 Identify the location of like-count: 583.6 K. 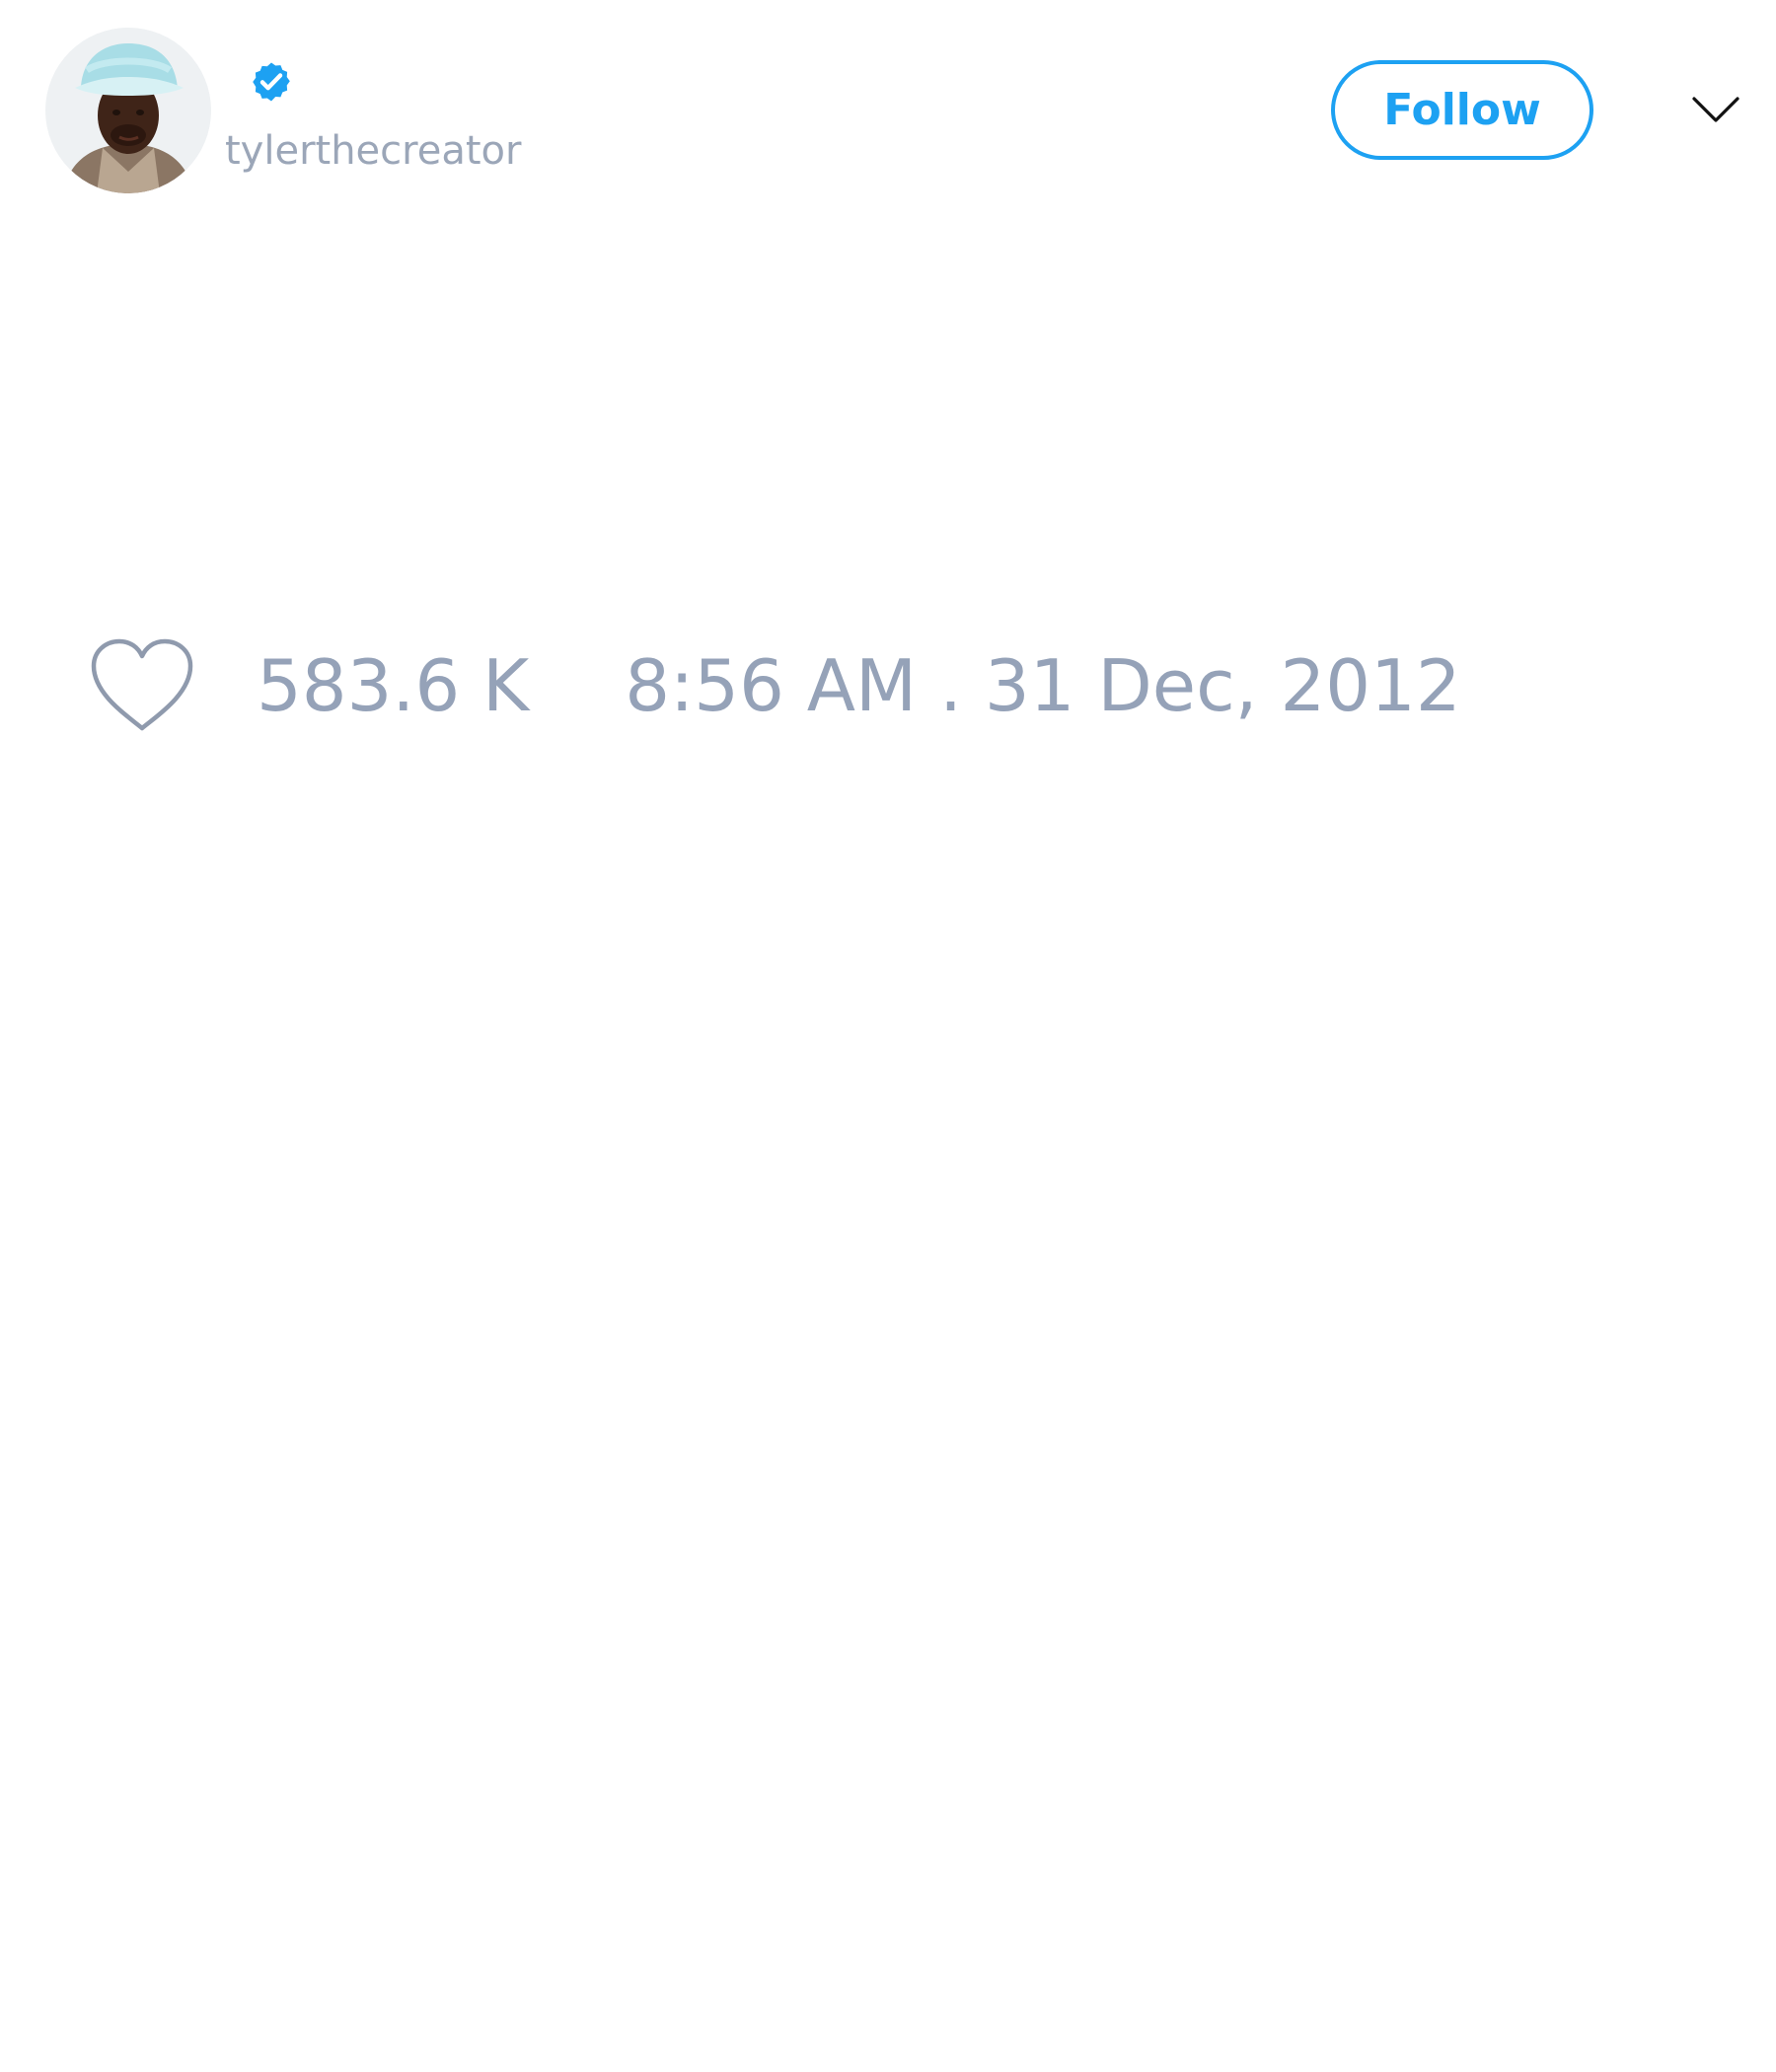
(394, 685).